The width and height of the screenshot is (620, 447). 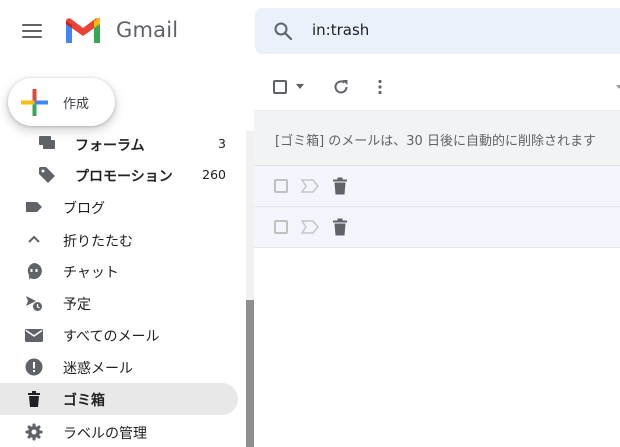 I want to click on sidebar-item-label: ブログ, so click(x=84, y=209).